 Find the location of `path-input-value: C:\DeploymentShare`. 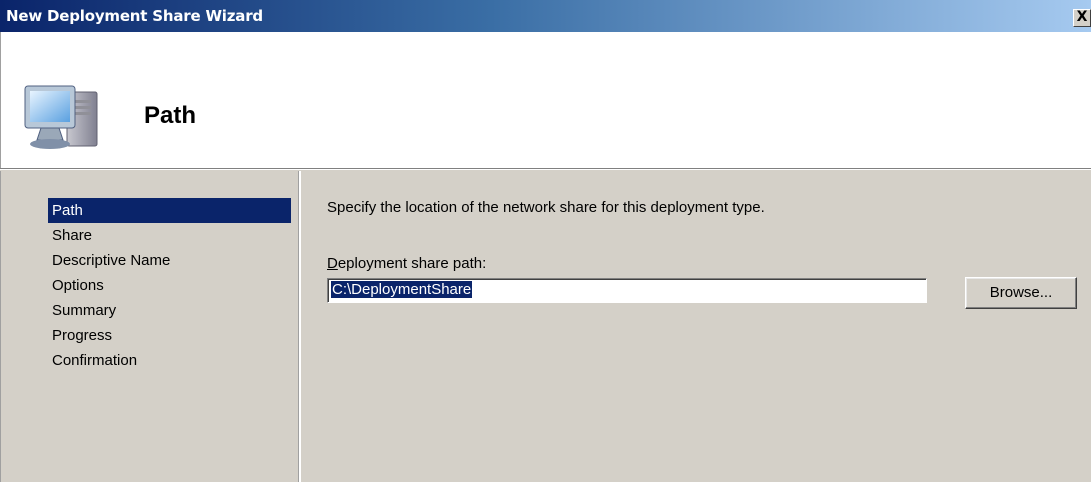

path-input-value: C:\DeploymentShare is located at coordinates (402, 289).